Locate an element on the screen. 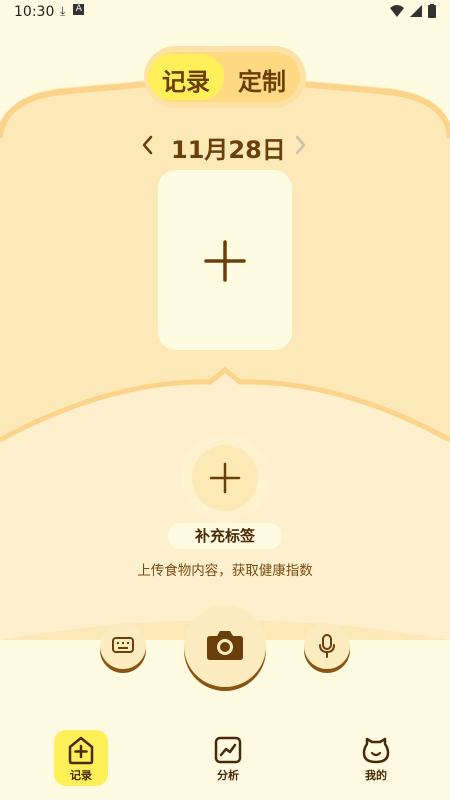  camera-button is located at coordinates (225, 646).